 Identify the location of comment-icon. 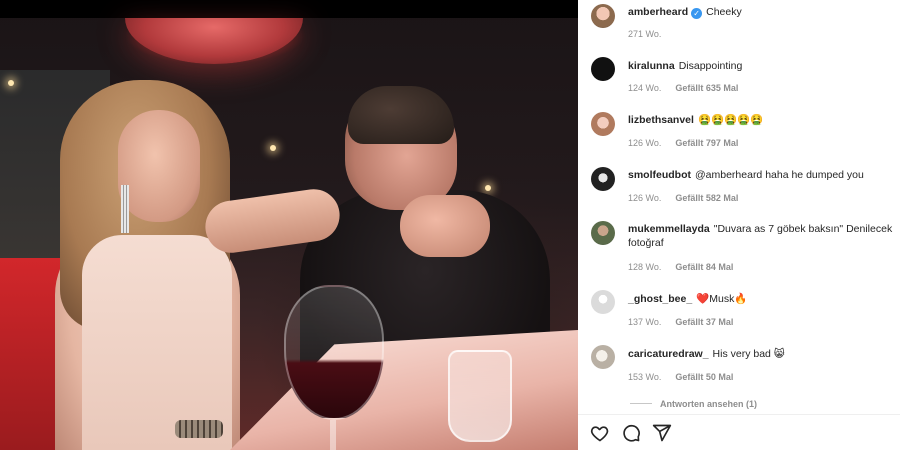
(631, 434).